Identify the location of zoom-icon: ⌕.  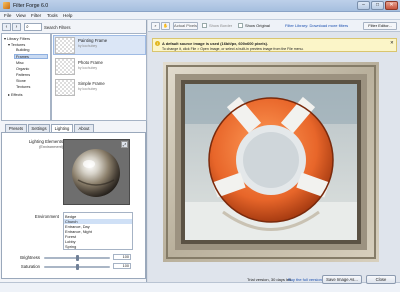
(155, 26).